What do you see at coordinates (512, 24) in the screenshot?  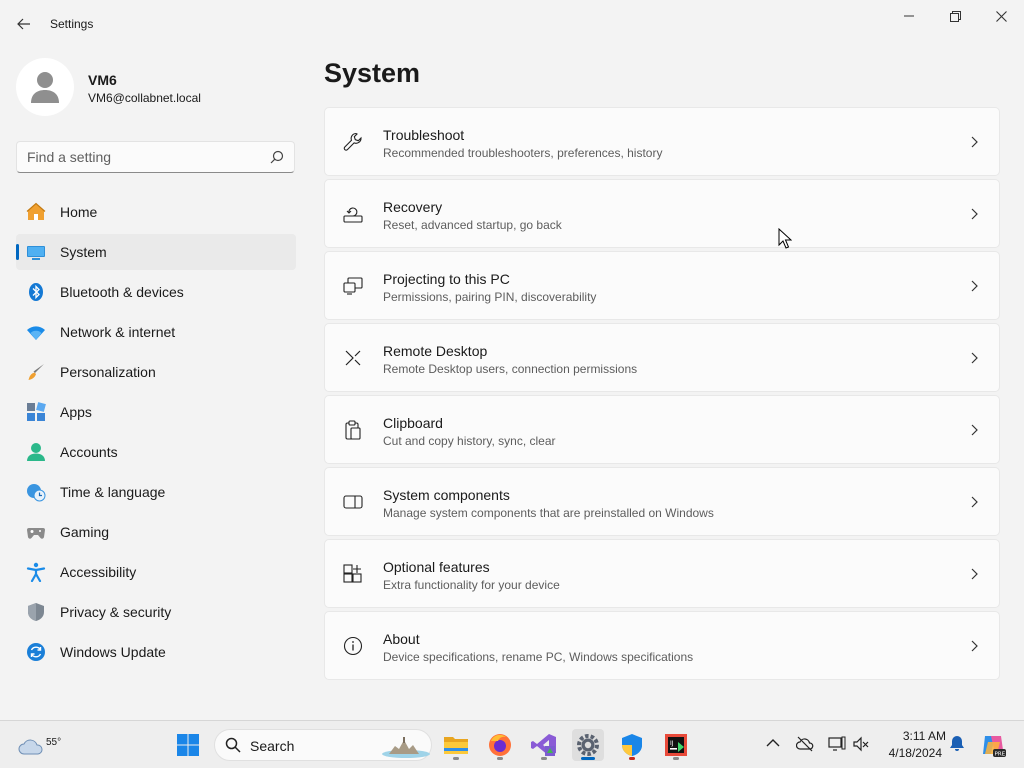 I see `title-bar: Settings` at bounding box center [512, 24].